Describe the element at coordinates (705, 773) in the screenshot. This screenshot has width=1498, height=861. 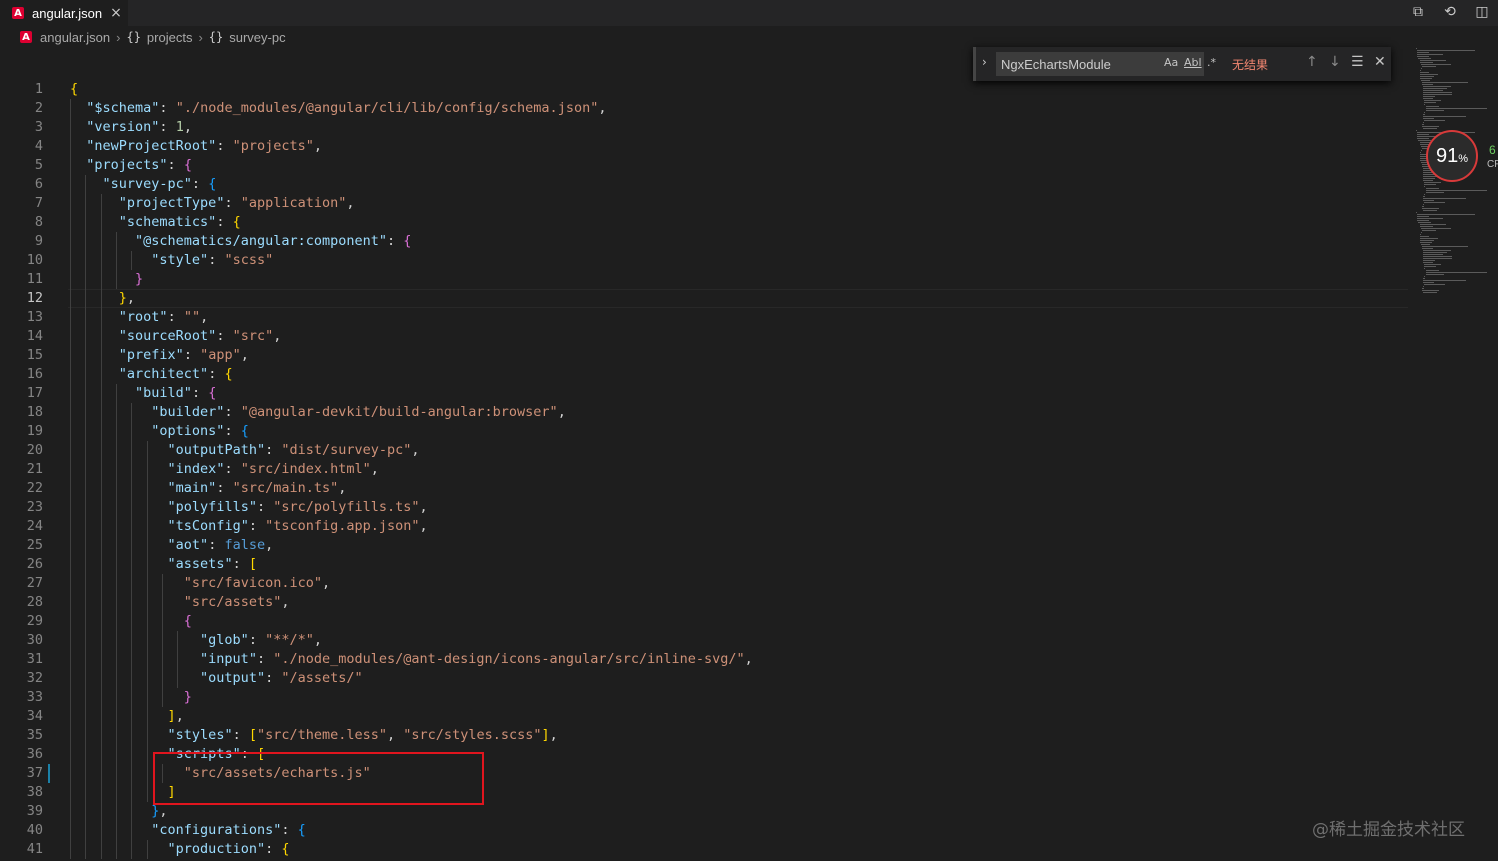
I see `code-line: 37 "src/assets/echarts.js"` at that location.